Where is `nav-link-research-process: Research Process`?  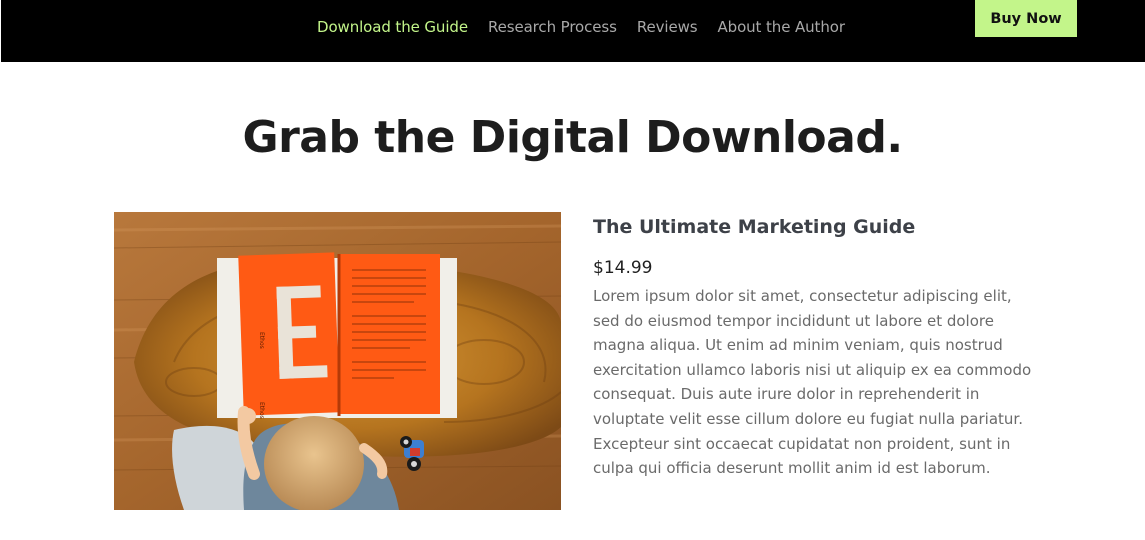
nav-link-research-process: Research Process is located at coordinates (552, 27).